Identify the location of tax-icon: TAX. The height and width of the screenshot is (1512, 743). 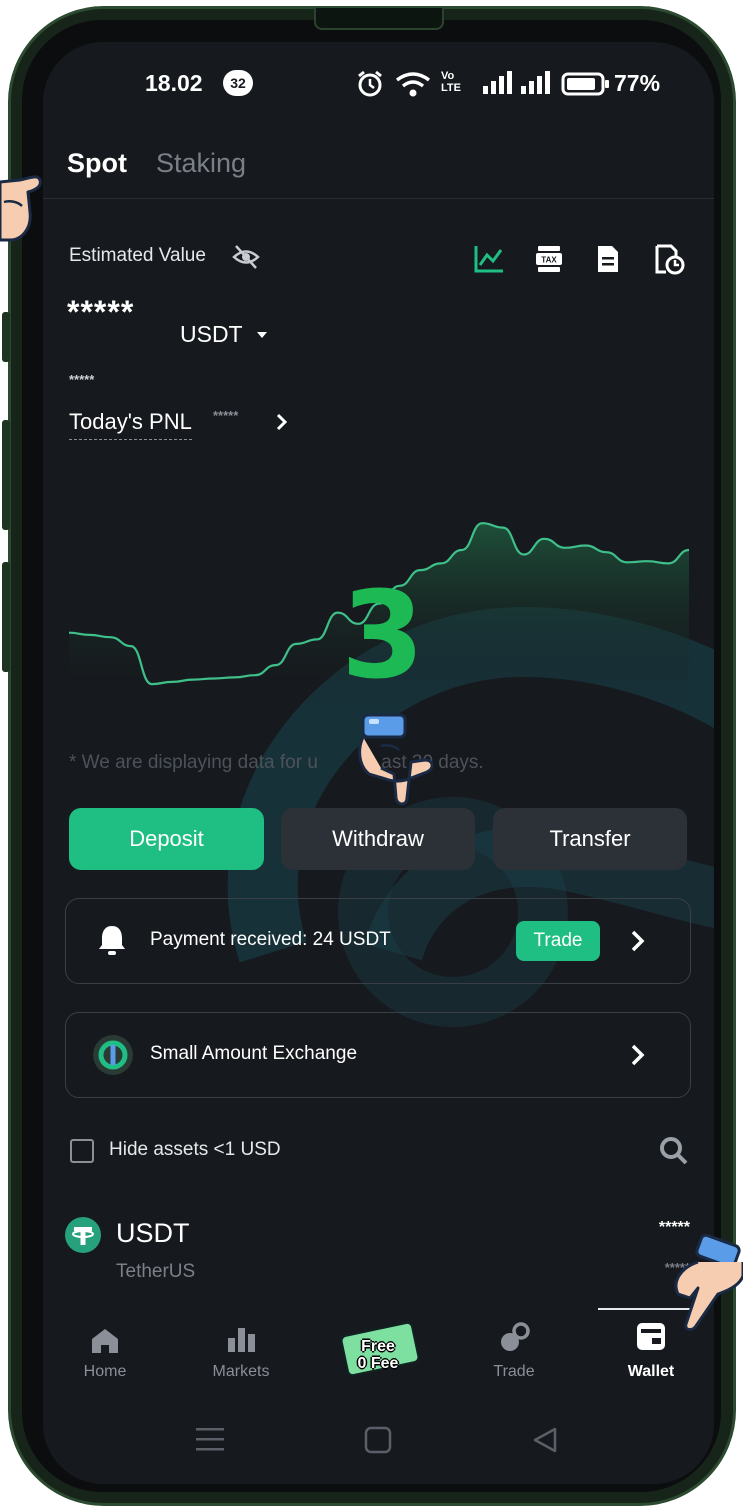
(549, 259).